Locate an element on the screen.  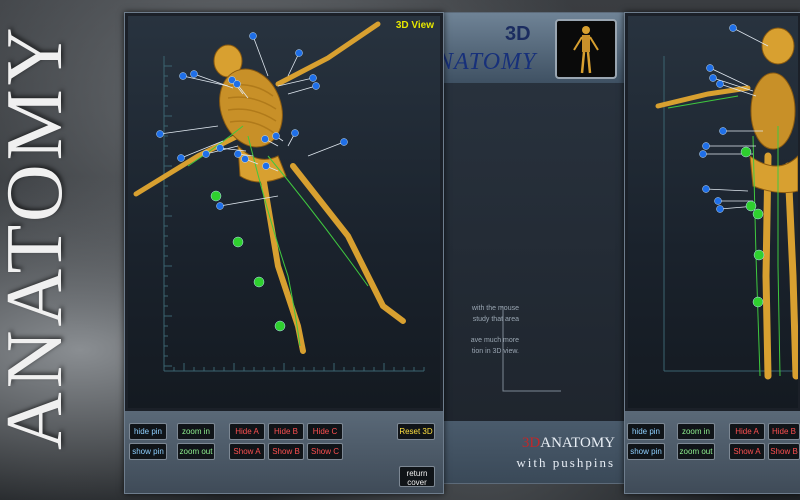
return-cover-label-2: cover is located at coordinates (417, 482).